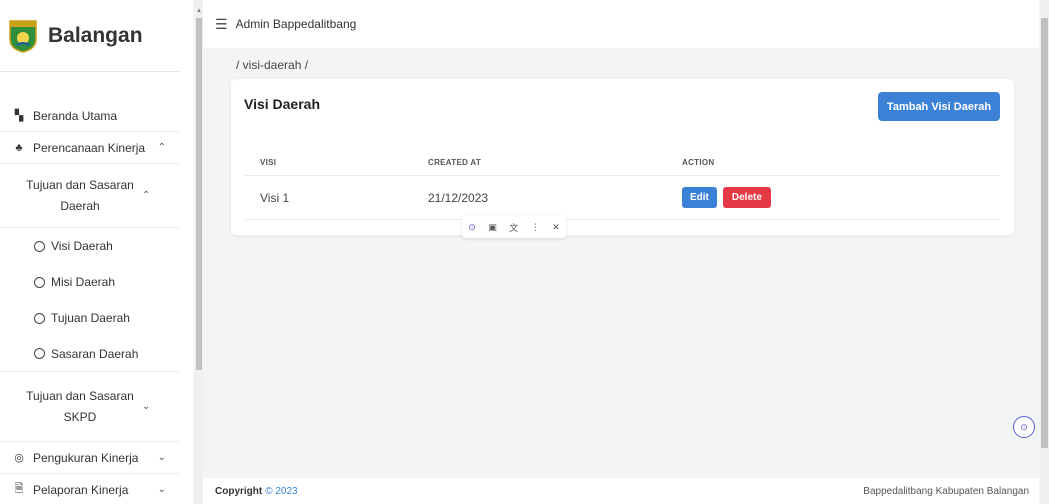  Describe the element at coordinates (81, 489) in the screenshot. I see `sidebar-item-label: Pelaporan Kinerja` at that location.